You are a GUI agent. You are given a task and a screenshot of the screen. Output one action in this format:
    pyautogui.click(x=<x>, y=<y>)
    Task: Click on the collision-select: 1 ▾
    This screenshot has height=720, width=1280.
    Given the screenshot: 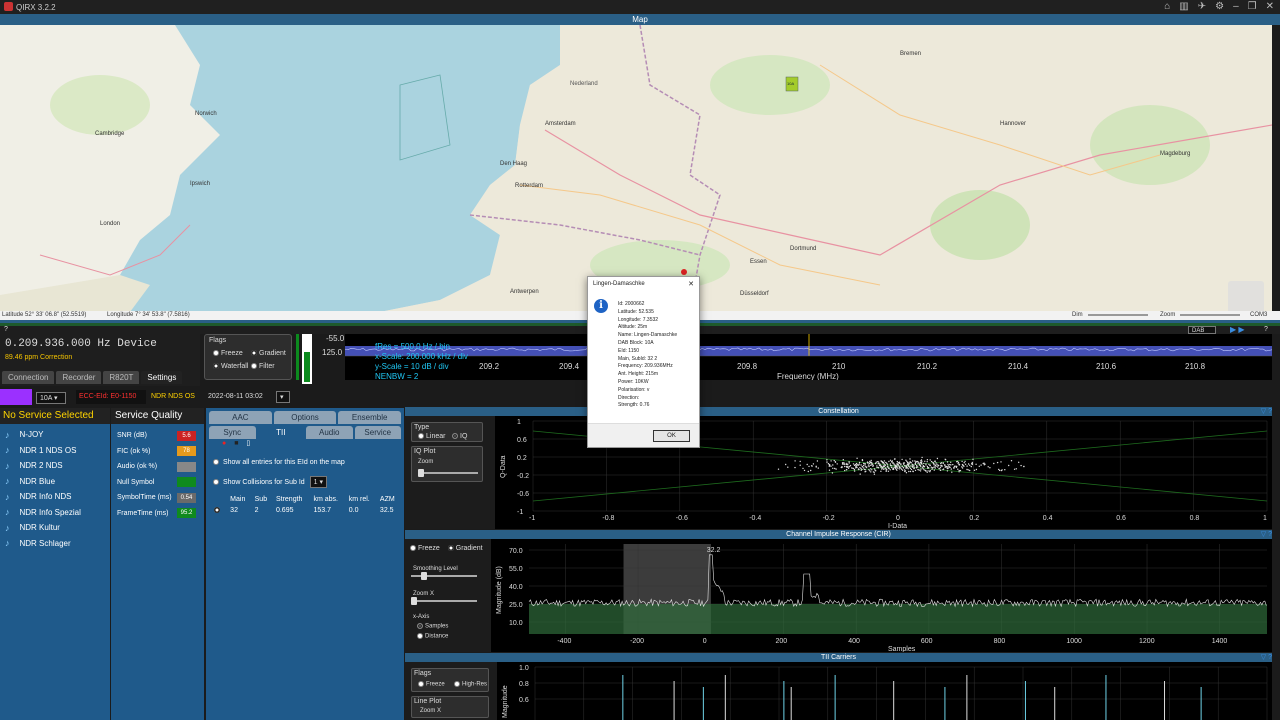 What is the action you would take?
    pyautogui.click(x=318, y=482)
    